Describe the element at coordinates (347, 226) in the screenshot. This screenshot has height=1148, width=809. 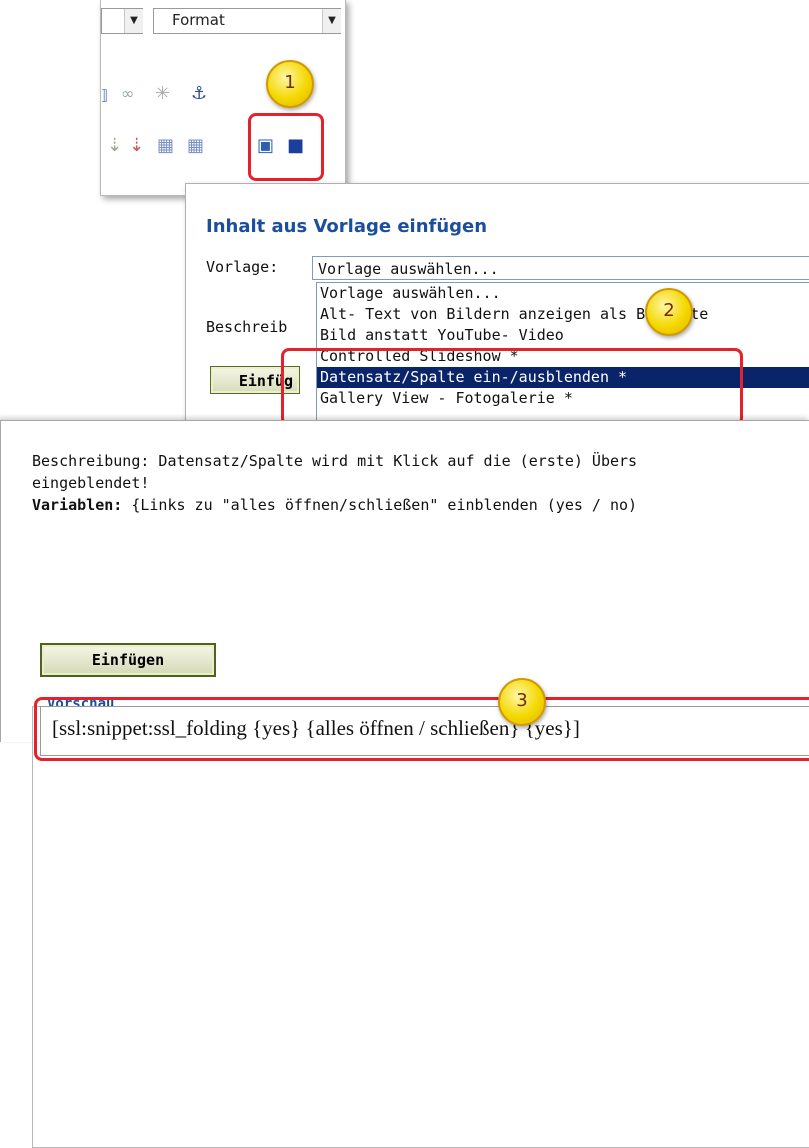
I see `dialog-title: Inhalt aus Vorlage einfügen` at that location.